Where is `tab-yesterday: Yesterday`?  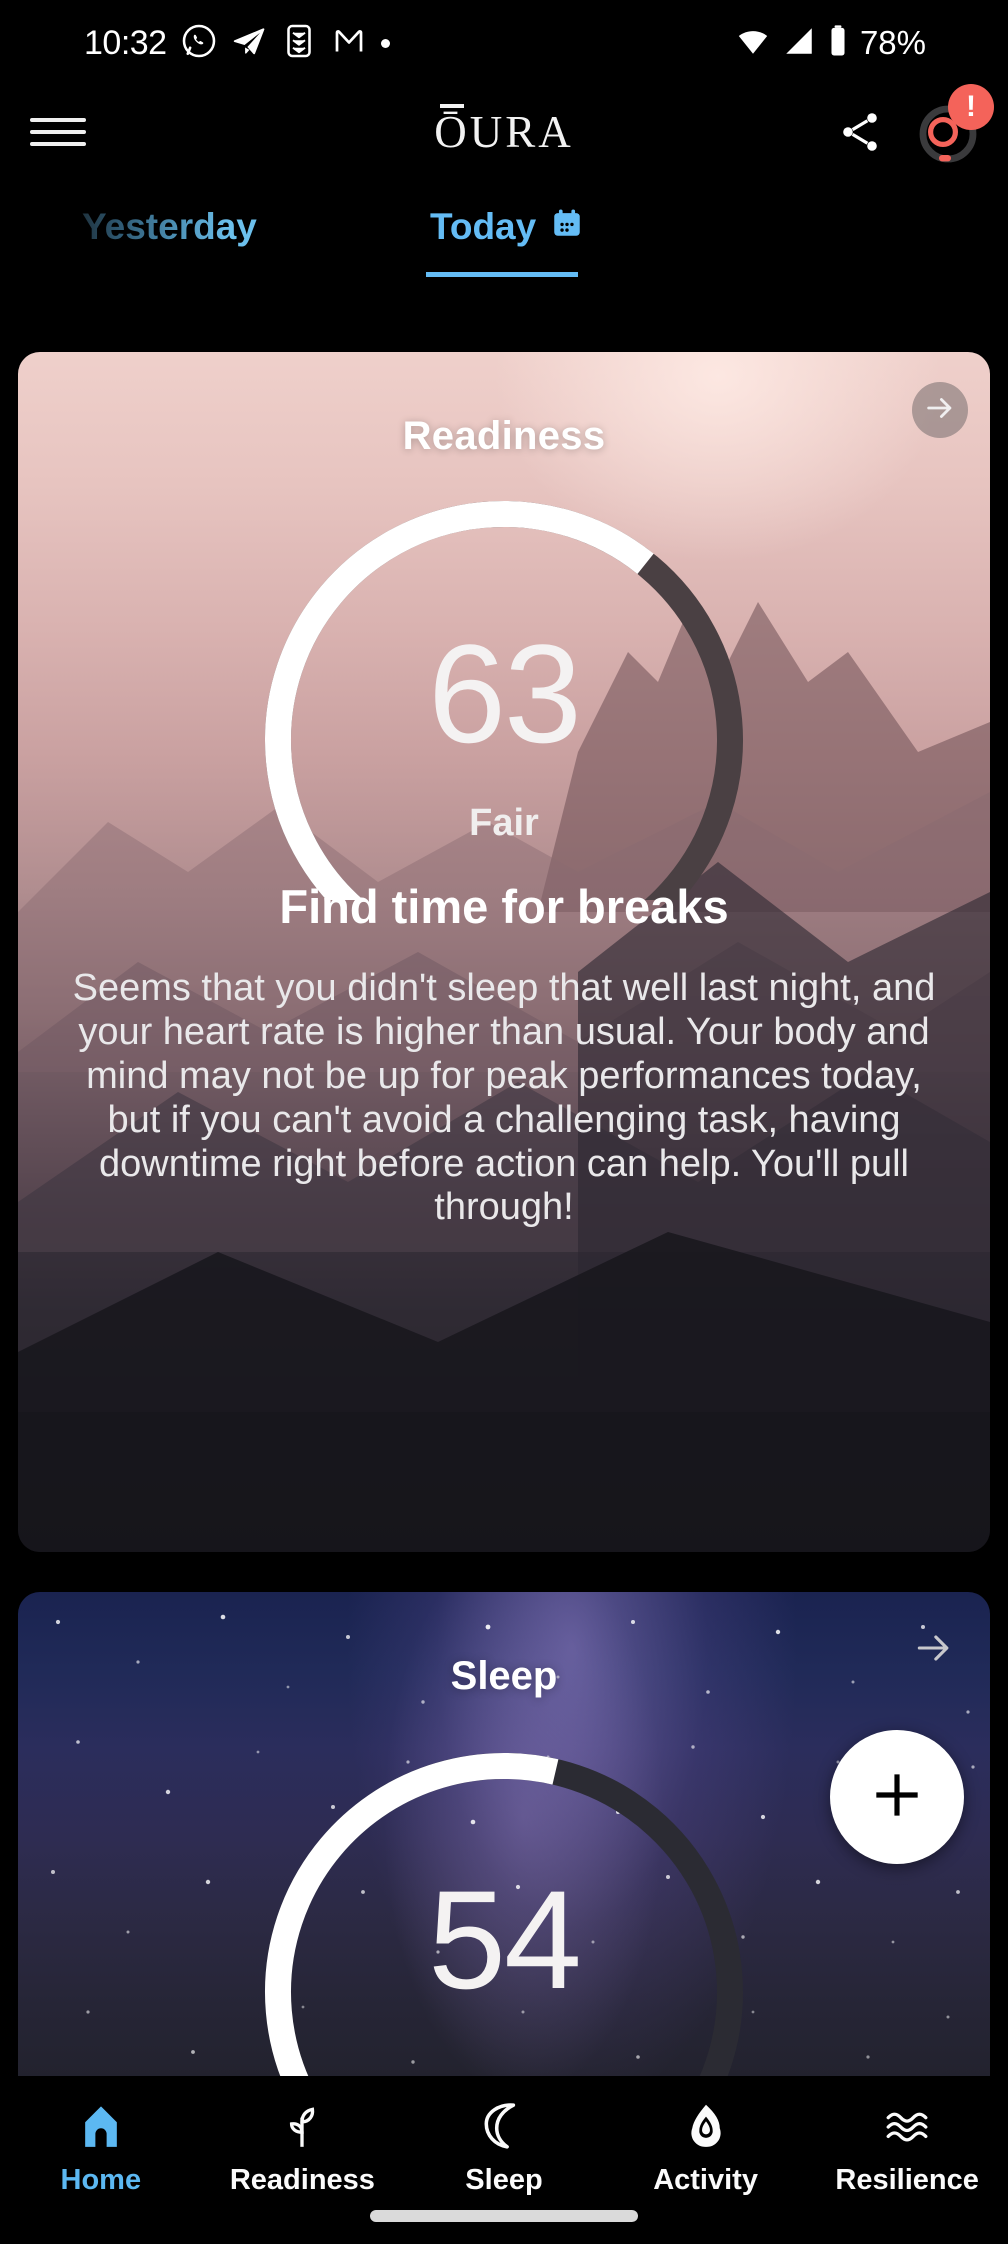 tab-yesterday: Yesterday is located at coordinates (169, 227).